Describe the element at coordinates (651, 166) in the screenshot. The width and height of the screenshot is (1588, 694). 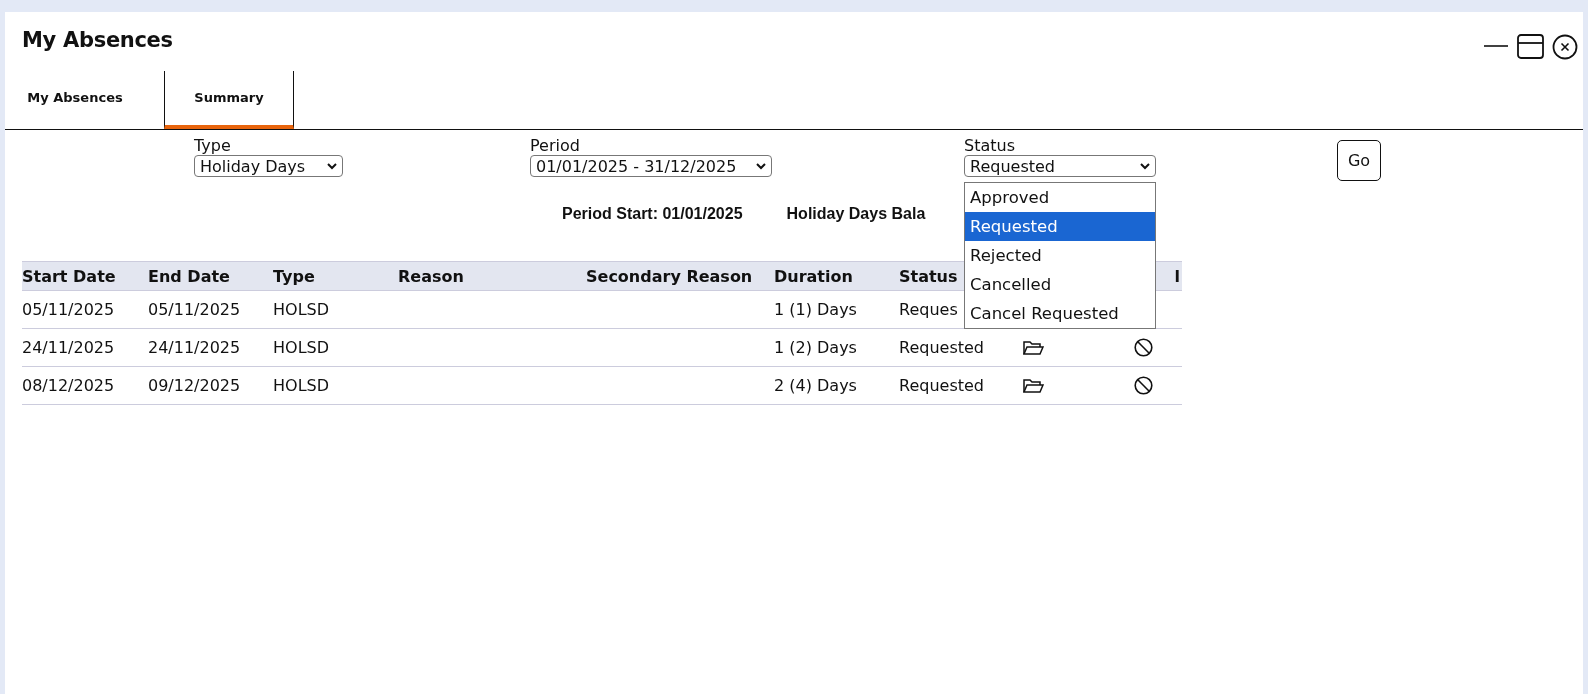
I see `period-select: 01/01/2025 - 31/12/2025` at that location.